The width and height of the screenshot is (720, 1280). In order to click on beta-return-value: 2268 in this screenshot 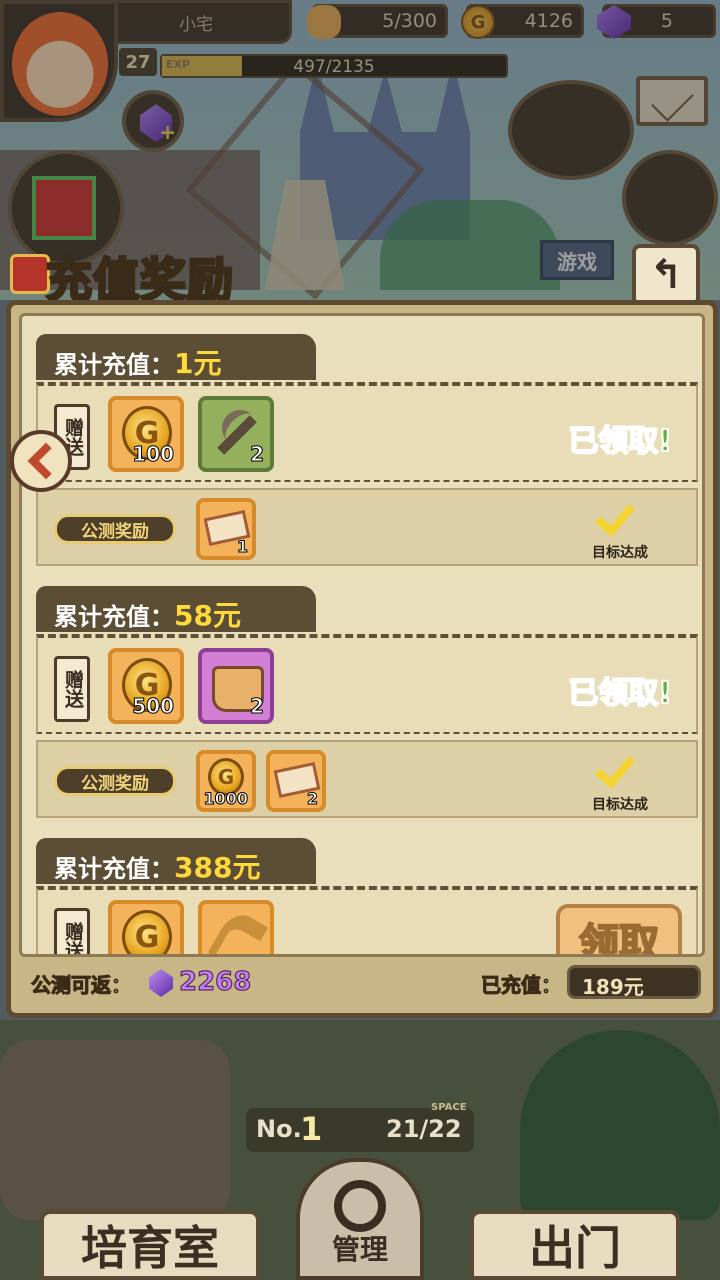, I will do `click(215, 982)`.